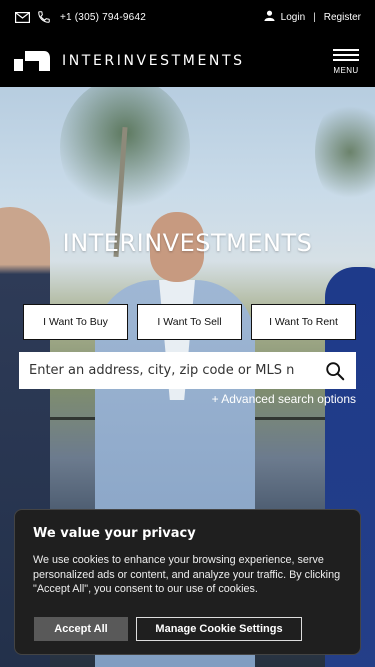  What do you see at coordinates (22, 17) in the screenshot?
I see `mail-icon` at bounding box center [22, 17].